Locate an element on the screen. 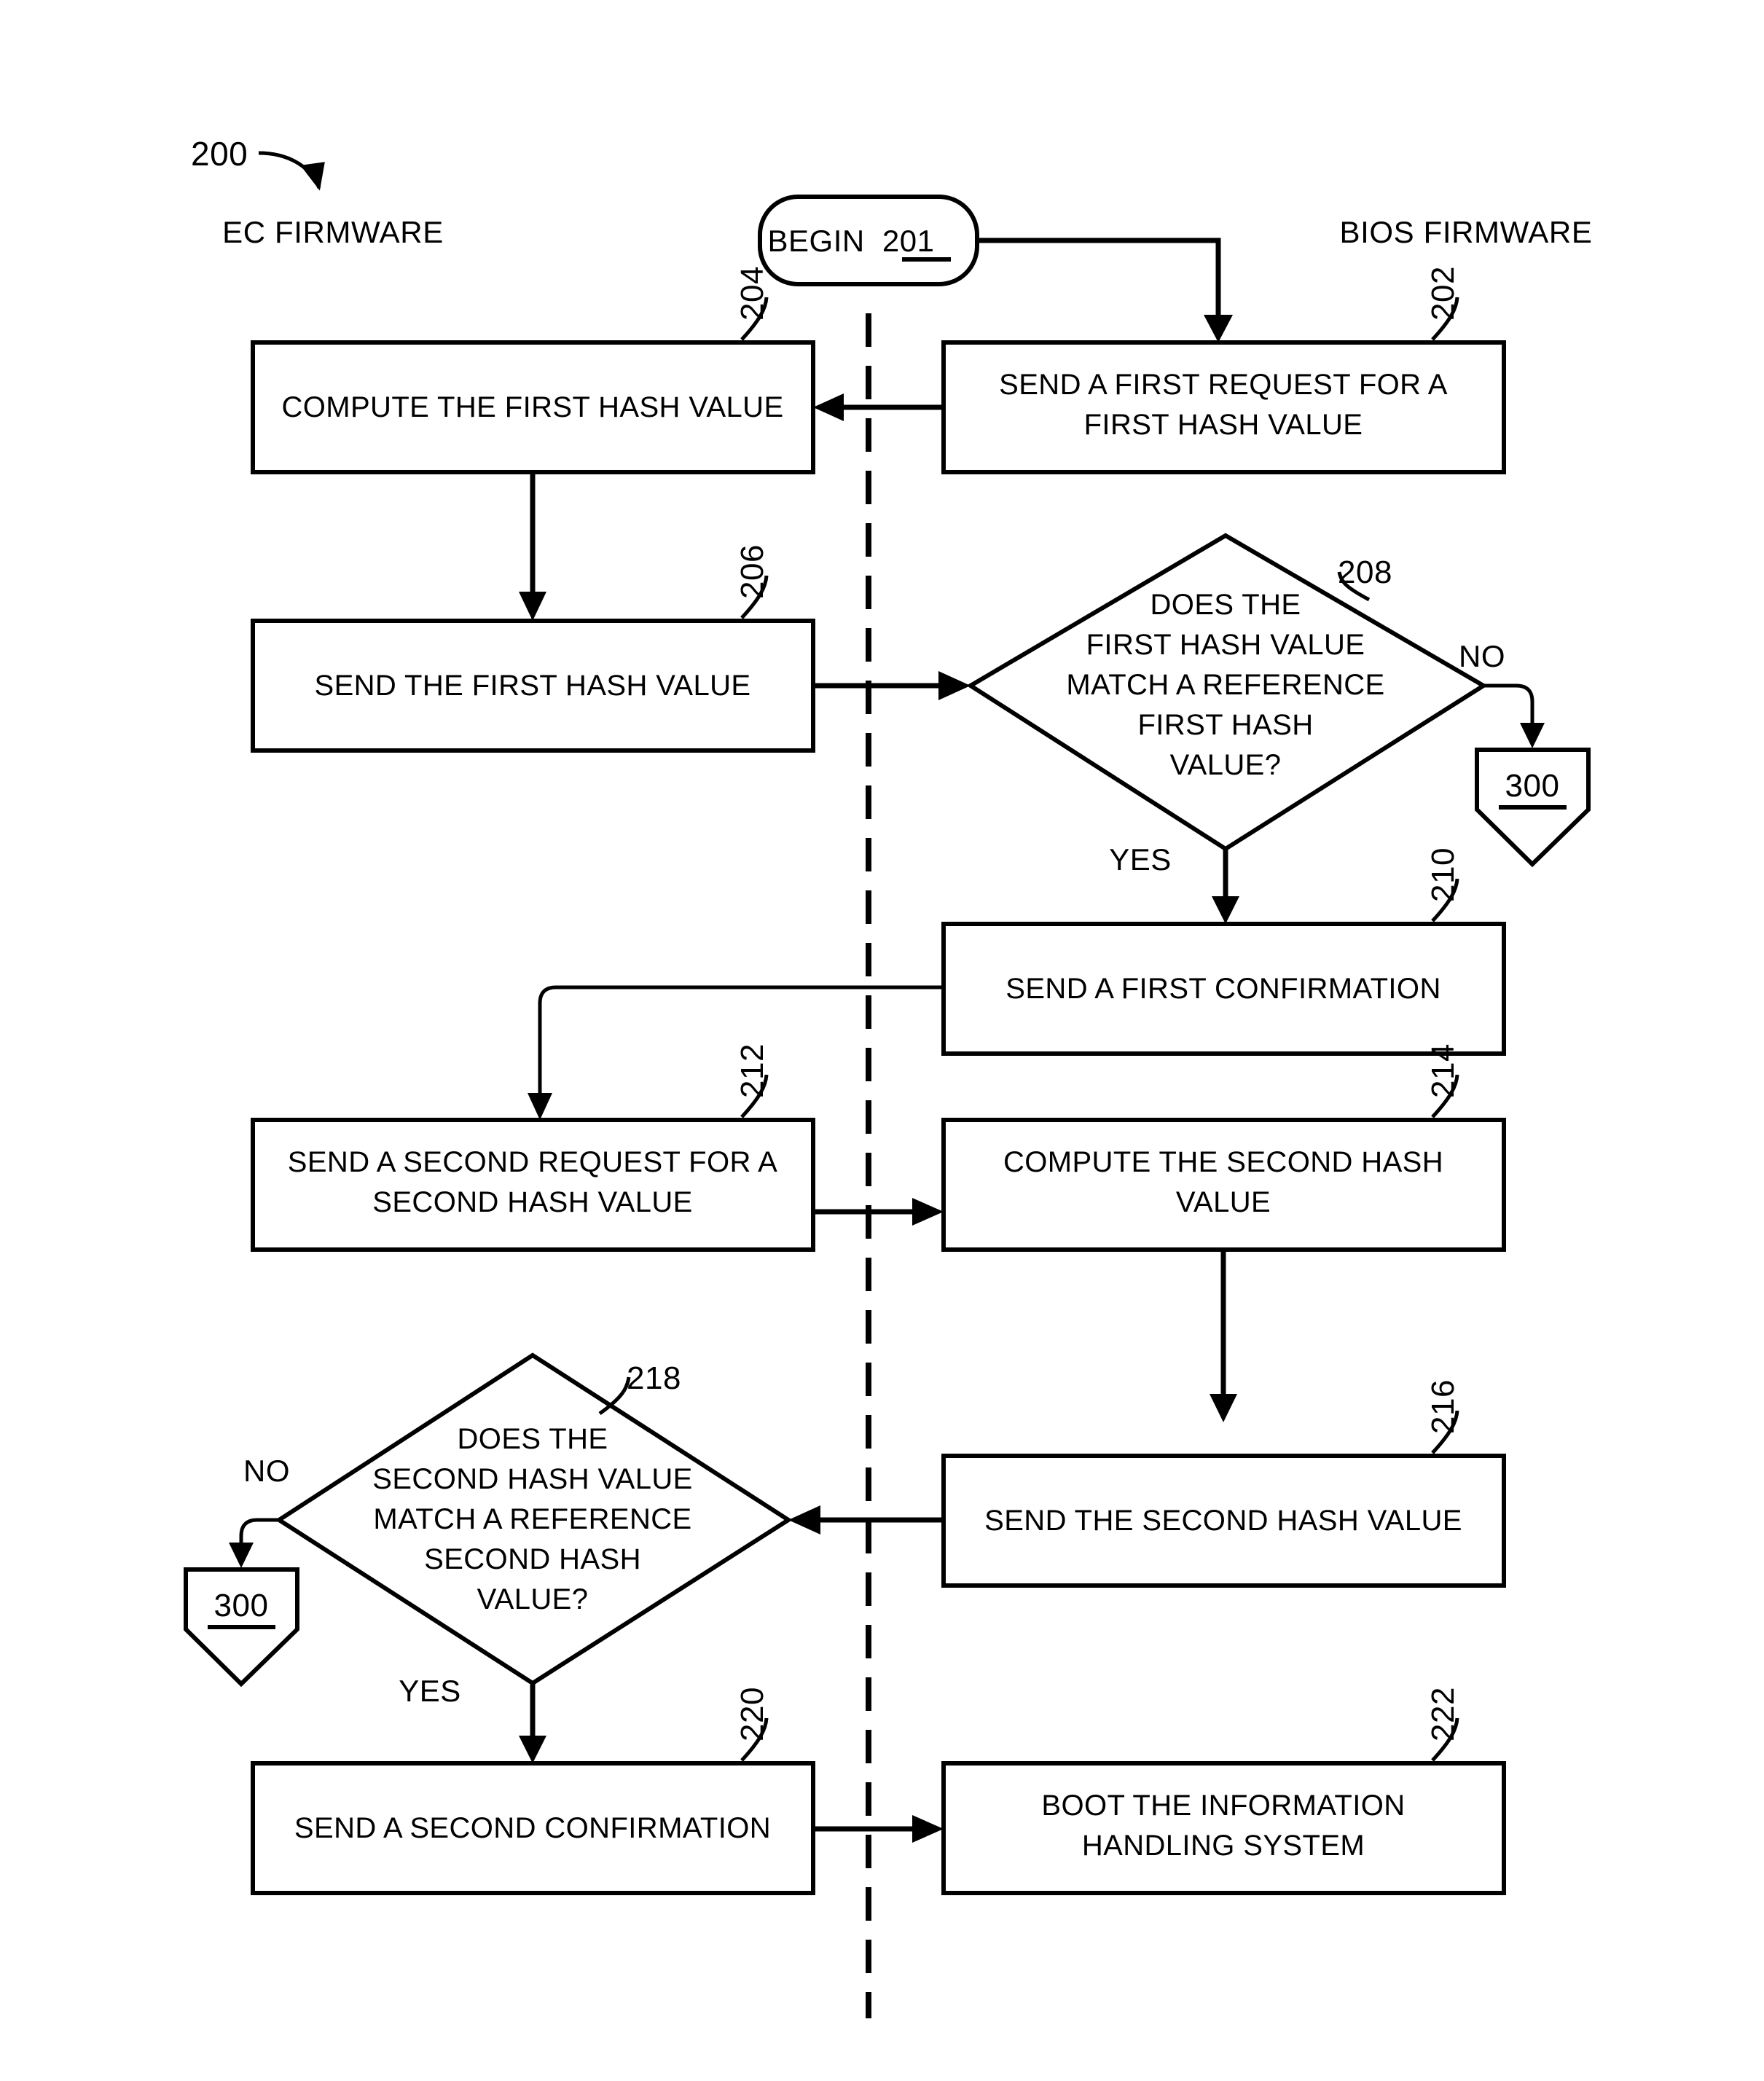 This screenshot has width=1764, height=2081. process-box-202-line-1: SEND A FIRST REQUEST FOR A is located at coordinates (1223, 385).